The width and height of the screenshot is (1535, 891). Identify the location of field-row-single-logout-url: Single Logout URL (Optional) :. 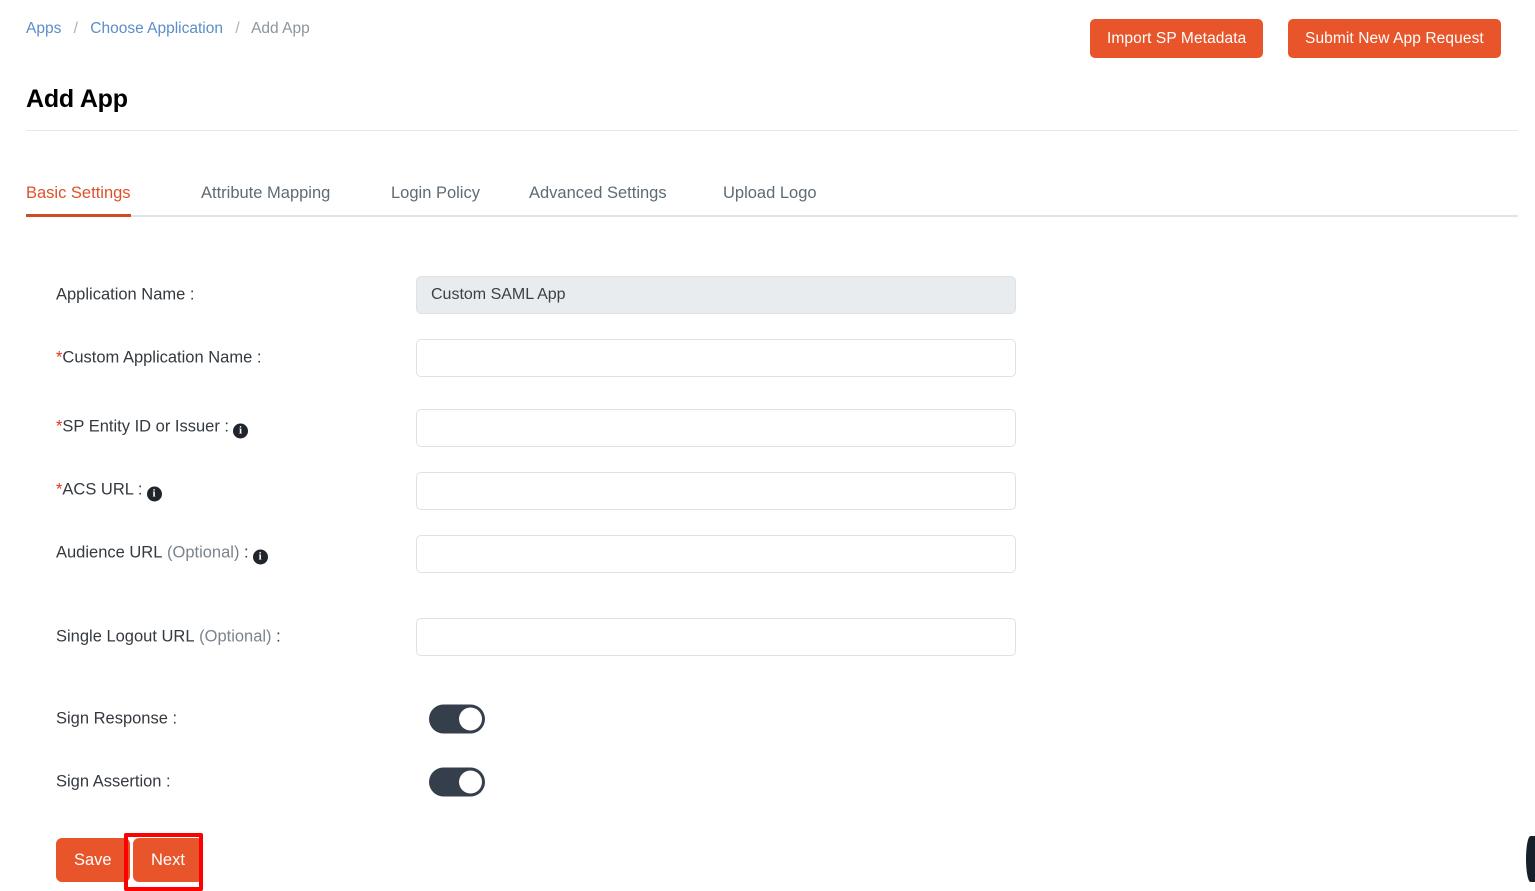
(550, 637).